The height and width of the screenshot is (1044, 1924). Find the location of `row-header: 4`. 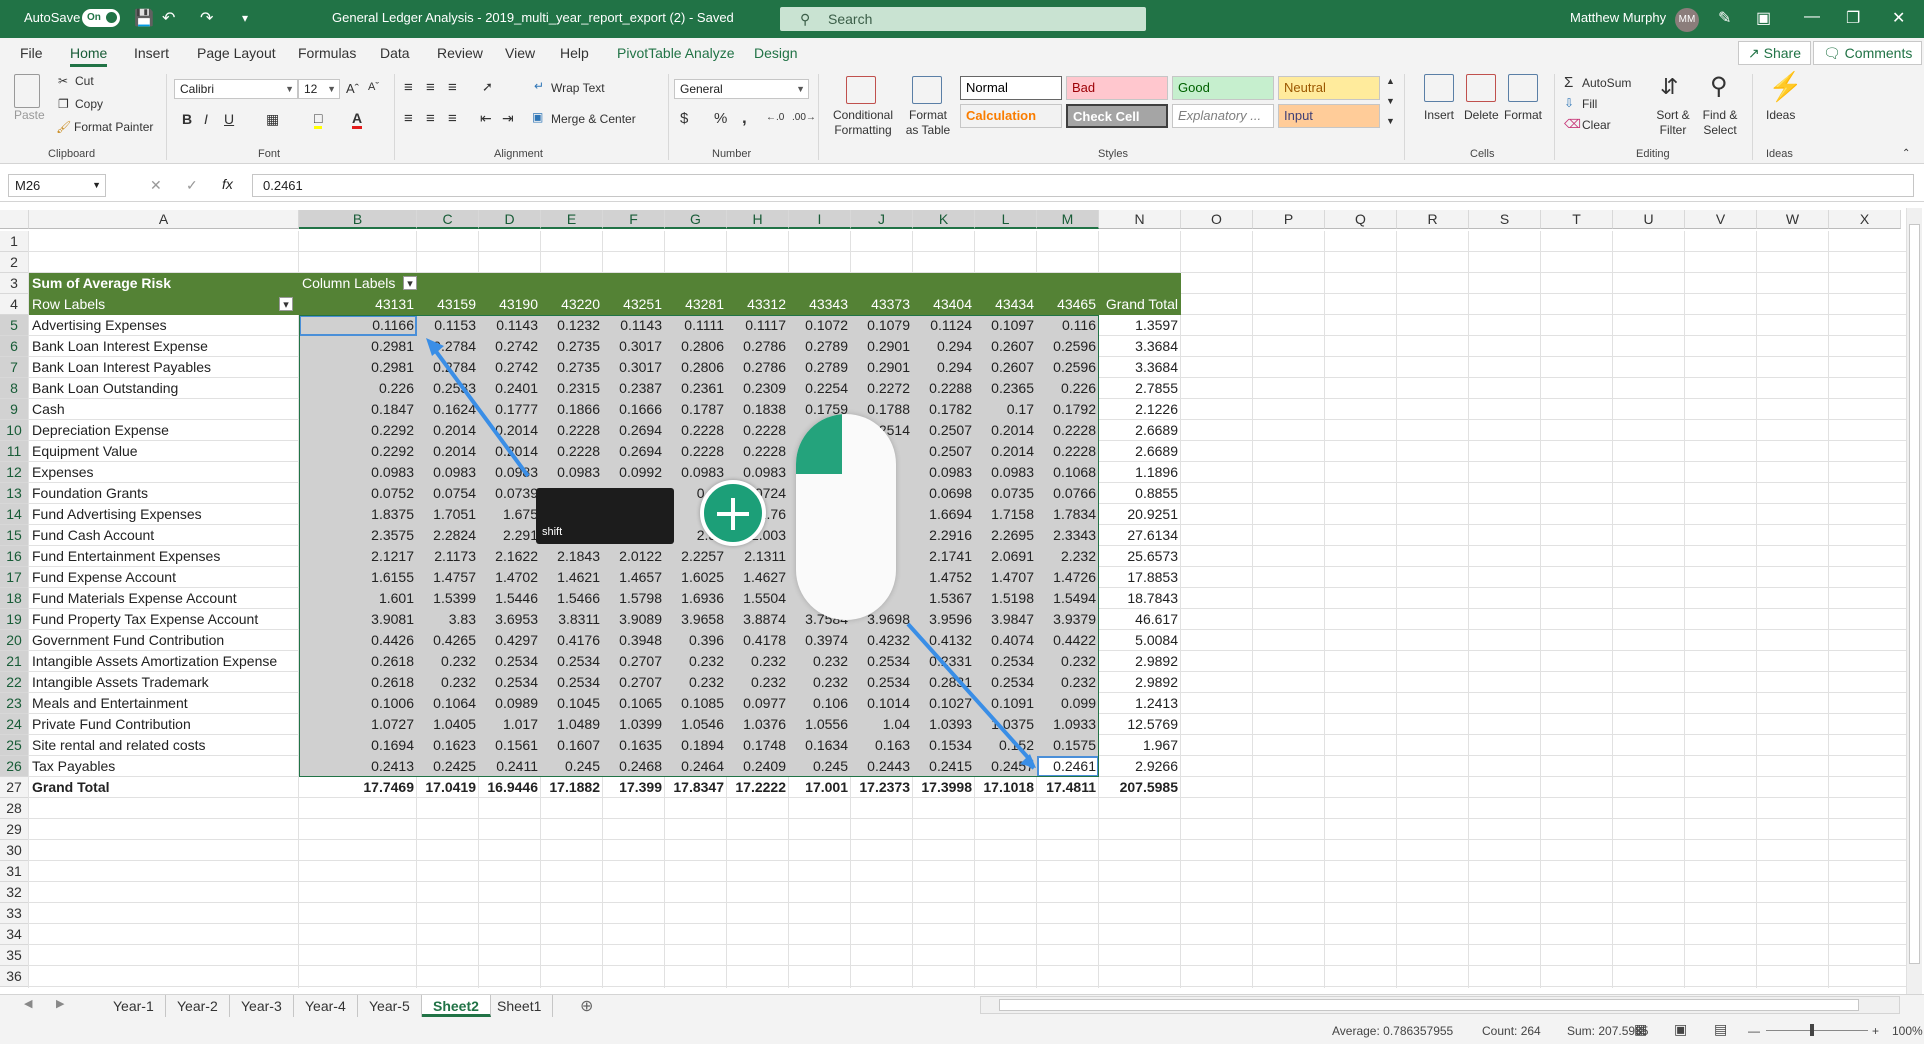

row-header: 4 is located at coordinates (14, 304).